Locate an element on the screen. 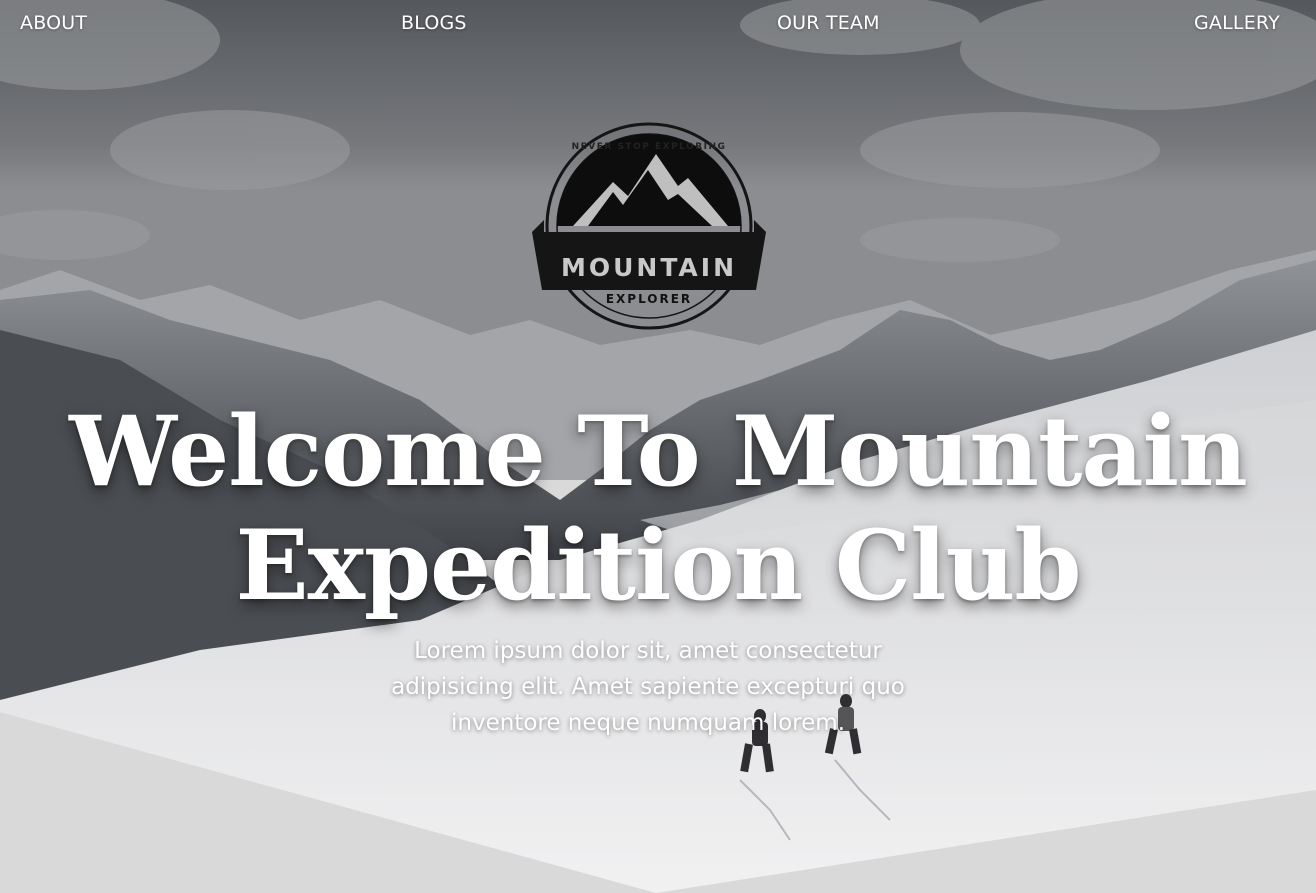 The image size is (1316, 893). mountain-explorer-logo: NEVER STOP EXPLORING MOUNTAIN EXPLORER is located at coordinates (649, 226).